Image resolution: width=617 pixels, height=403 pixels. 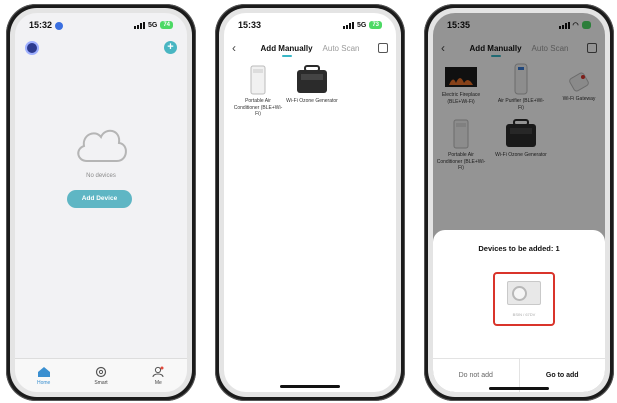 I want to click on tab-me-label: Me, so click(x=158, y=382).